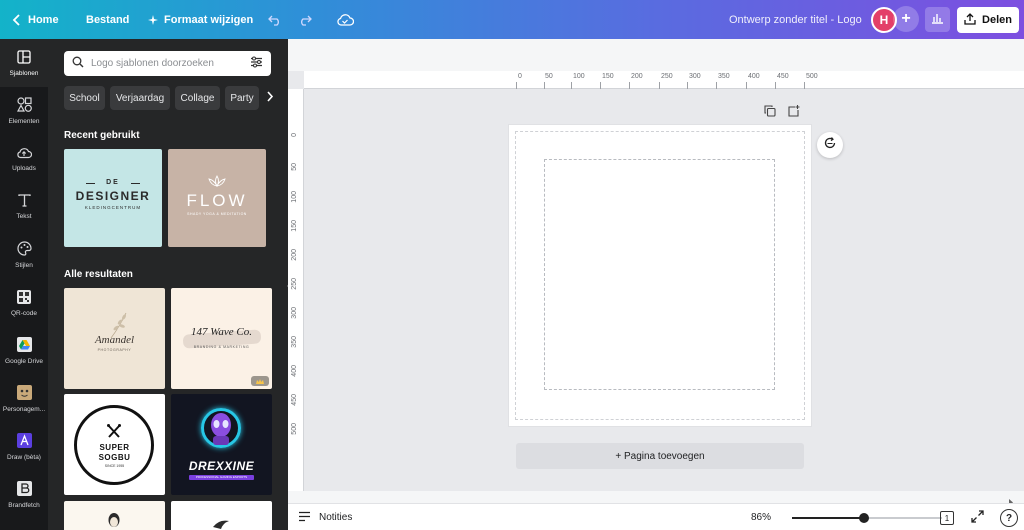 This screenshot has height=530, width=1024. I want to click on result-template-bird, so click(221, 515).